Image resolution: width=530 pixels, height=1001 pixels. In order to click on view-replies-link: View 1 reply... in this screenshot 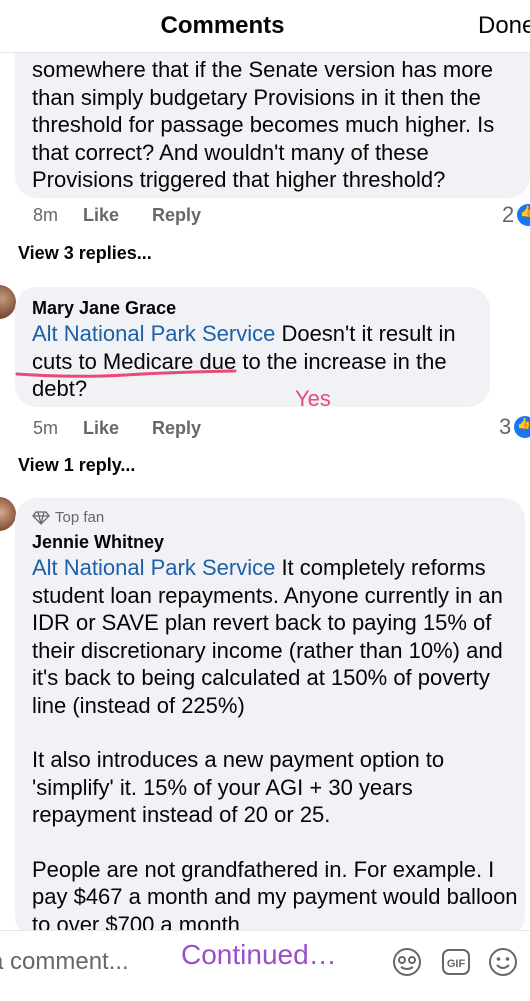, I will do `click(76, 465)`.